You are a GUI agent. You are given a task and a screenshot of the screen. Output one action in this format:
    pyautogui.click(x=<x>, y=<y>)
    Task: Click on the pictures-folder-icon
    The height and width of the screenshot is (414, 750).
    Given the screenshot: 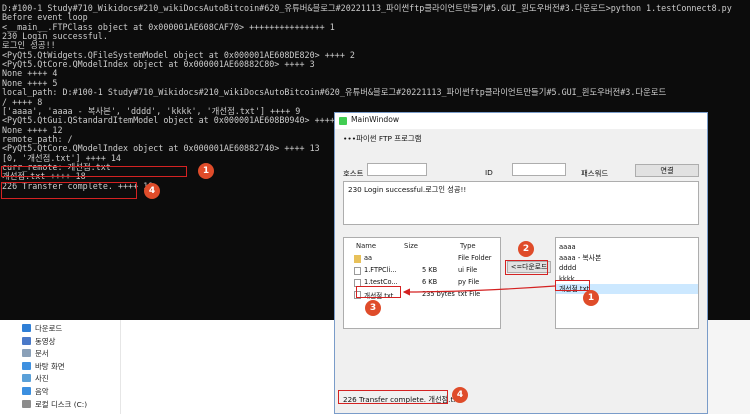 What is the action you would take?
    pyautogui.click(x=26, y=378)
    